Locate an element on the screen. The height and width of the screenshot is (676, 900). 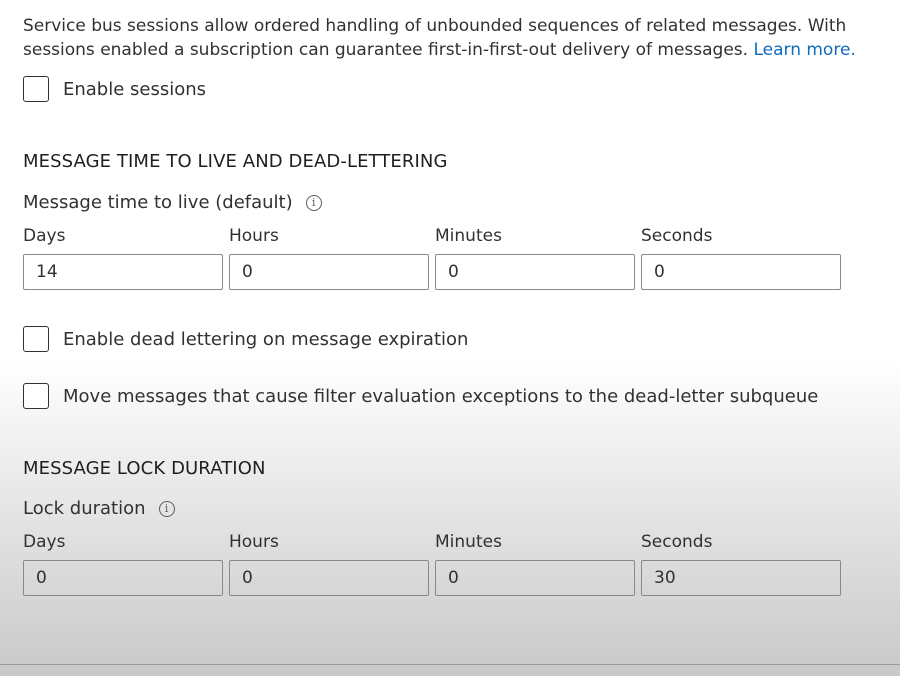
filter-exceptions-checkbox is located at coordinates (36, 396).